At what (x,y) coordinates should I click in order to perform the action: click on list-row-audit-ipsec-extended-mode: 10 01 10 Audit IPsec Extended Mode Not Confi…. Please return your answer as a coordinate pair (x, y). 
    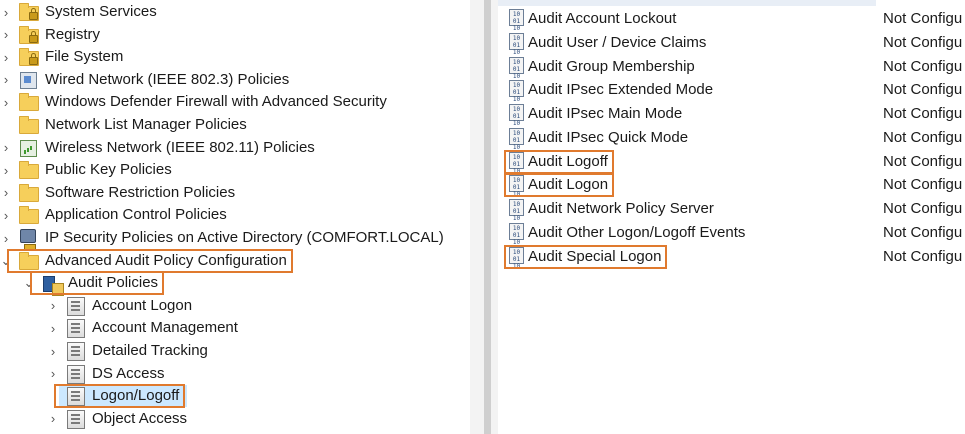
    Looking at the image, I should click on (731, 91).